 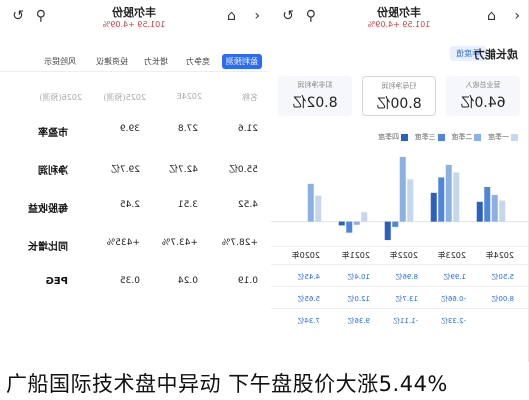 I want to click on legend-label: 二季度, so click(x=462, y=137).